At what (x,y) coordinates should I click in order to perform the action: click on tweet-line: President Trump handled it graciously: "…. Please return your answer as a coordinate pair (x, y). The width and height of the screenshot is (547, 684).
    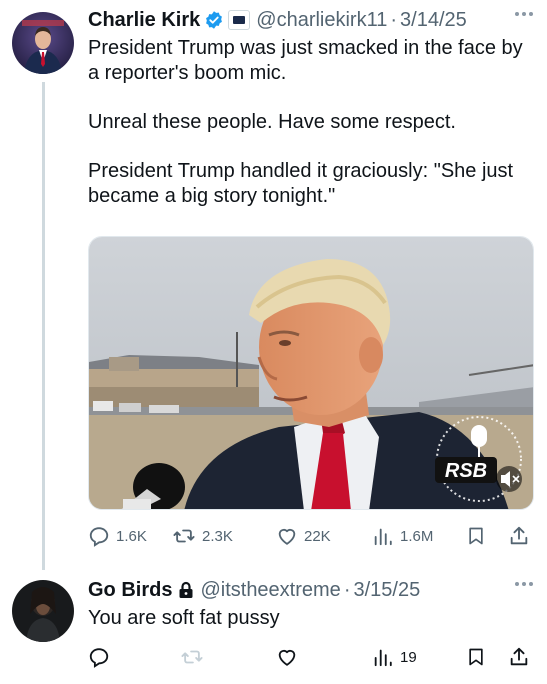
    Looking at the image, I should click on (301, 183).